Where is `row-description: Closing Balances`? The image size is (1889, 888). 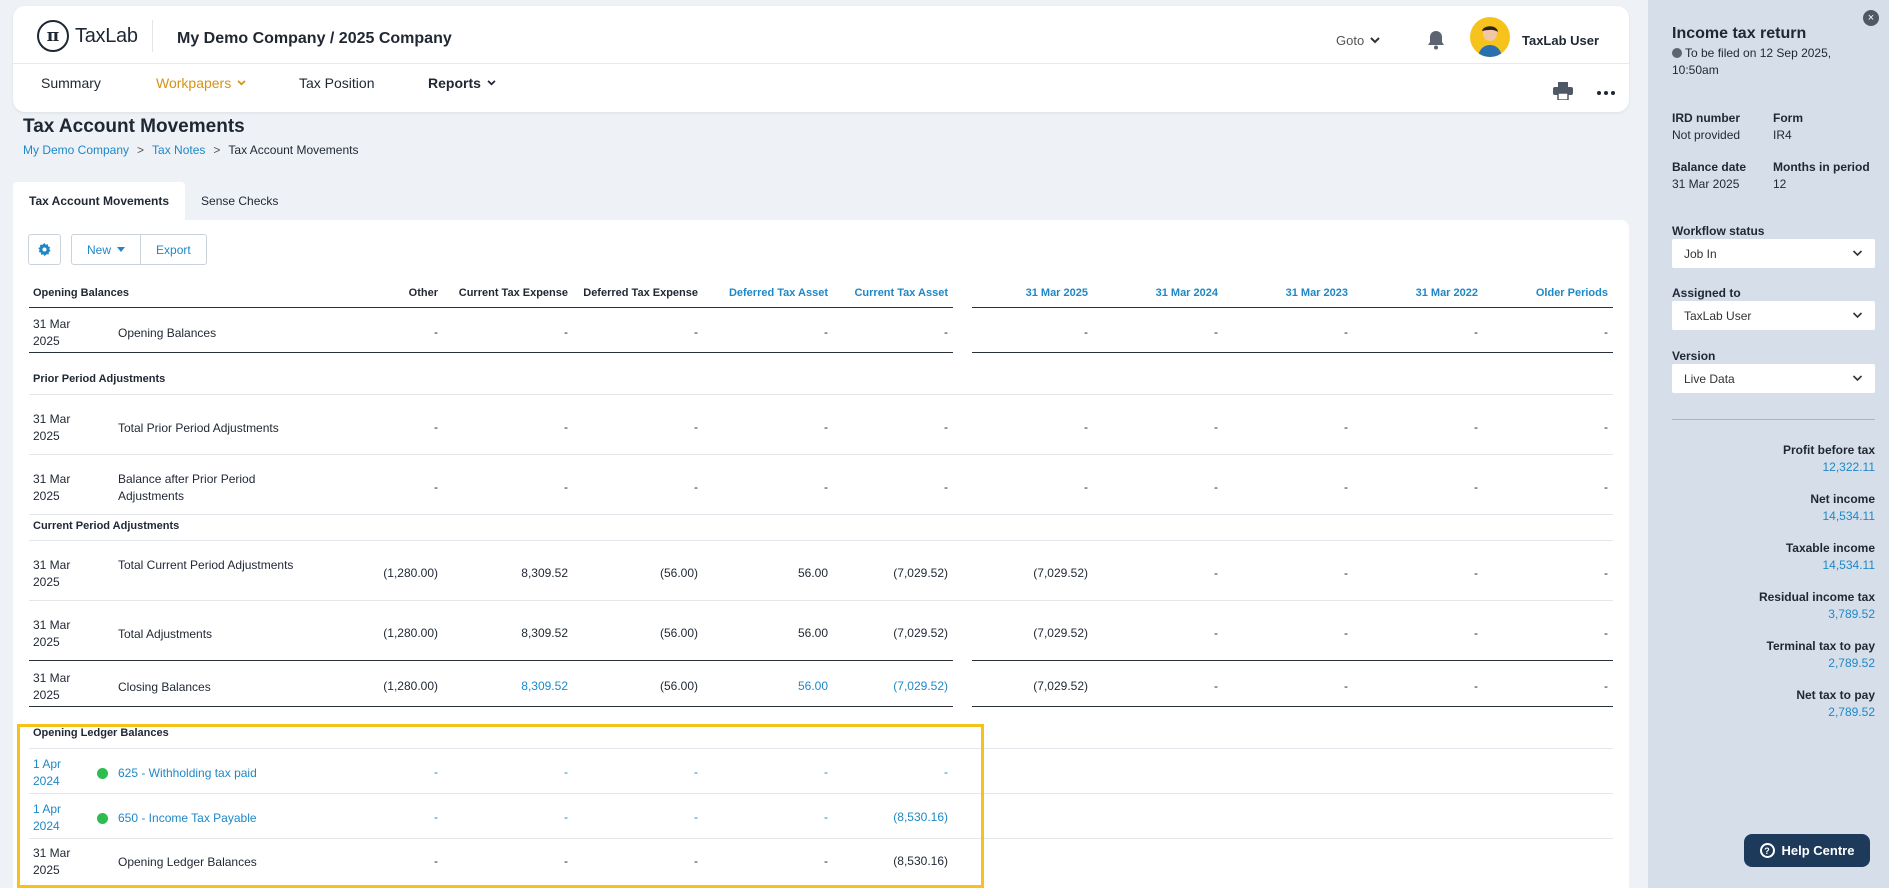
row-description: Closing Balances is located at coordinates (164, 686).